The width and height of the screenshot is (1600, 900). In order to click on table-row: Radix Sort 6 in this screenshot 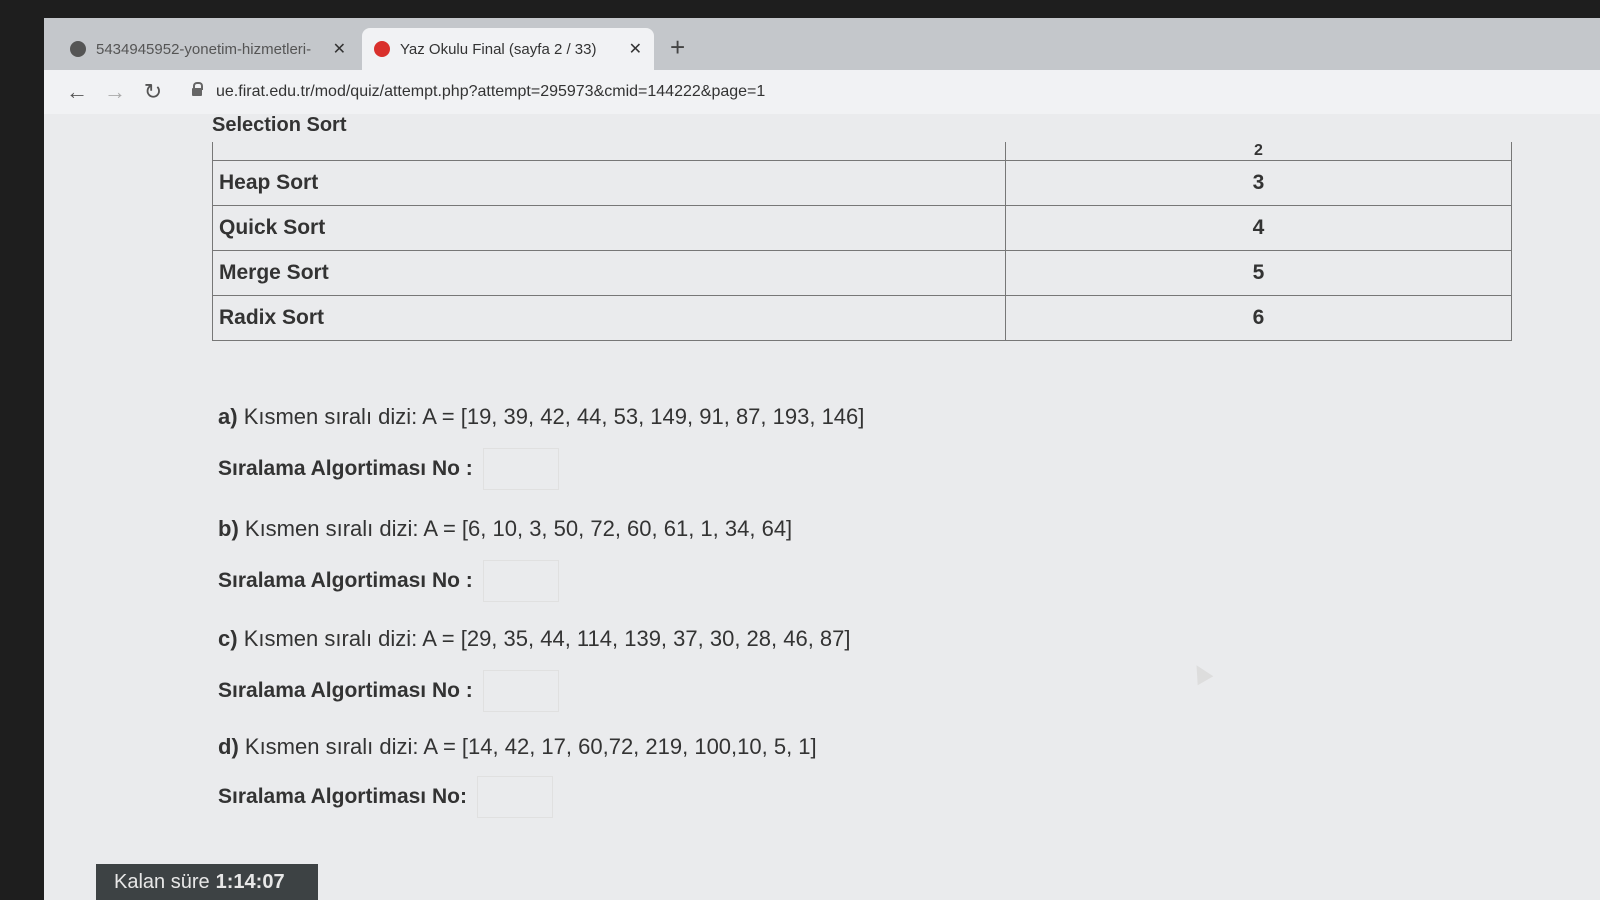, I will do `click(862, 318)`.